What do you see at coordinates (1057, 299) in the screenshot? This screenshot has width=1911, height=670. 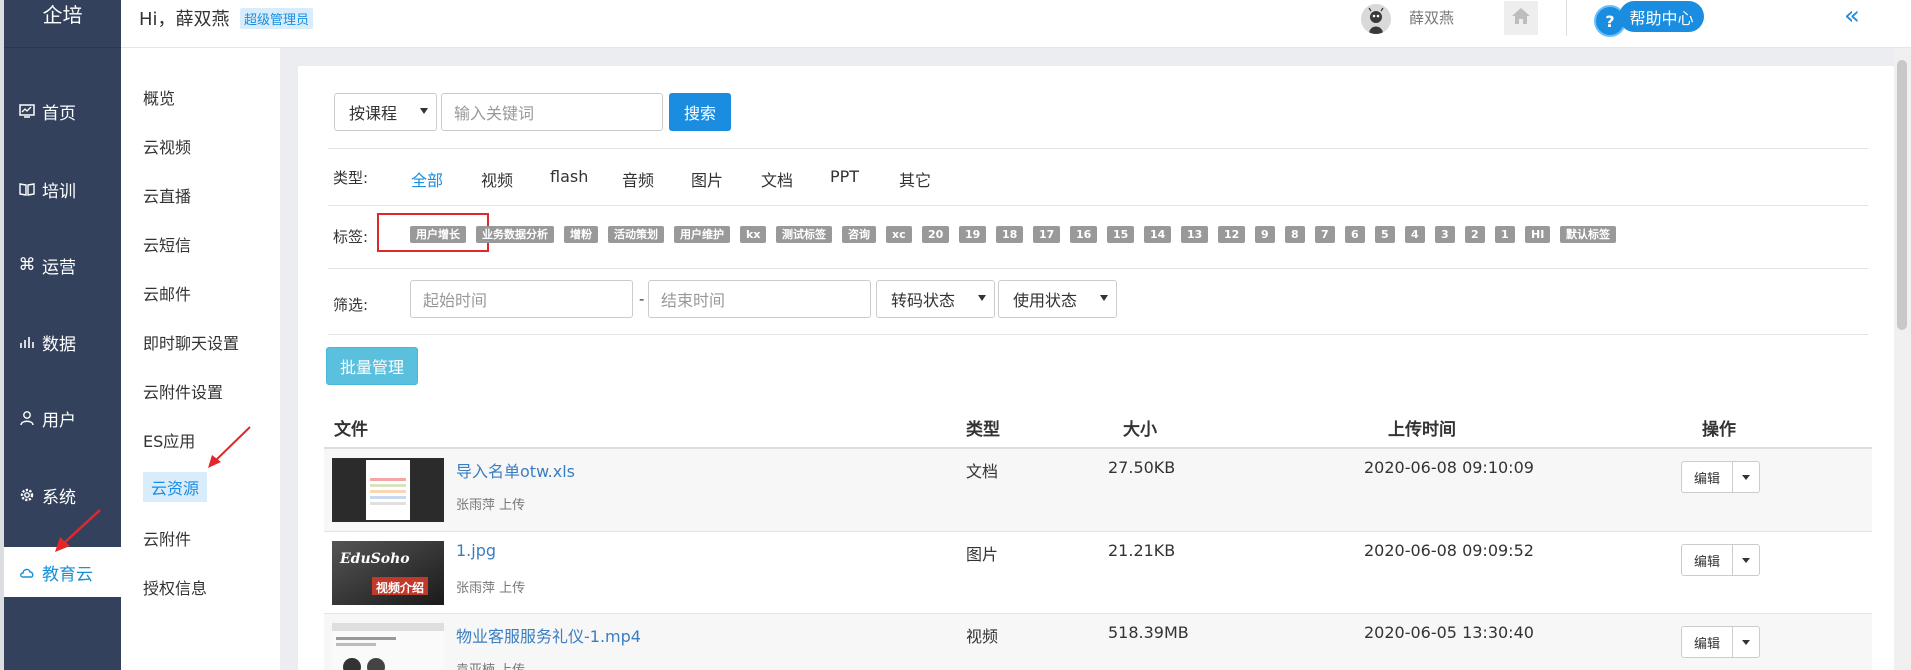 I see `usage-status-select: 使用状态` at bounding box center [1057, 299].